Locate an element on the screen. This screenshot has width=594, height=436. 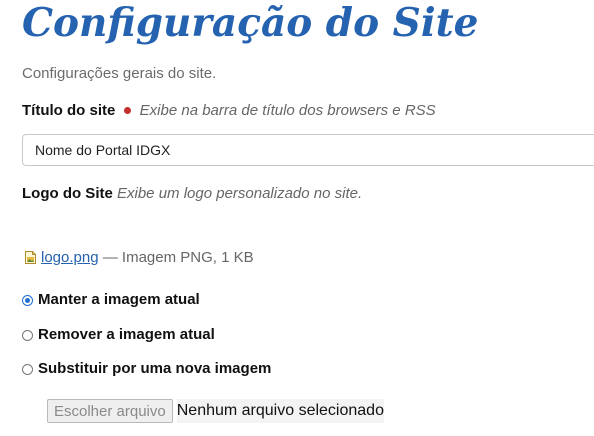
radio-button-checked is located at coordinates (27, 300).